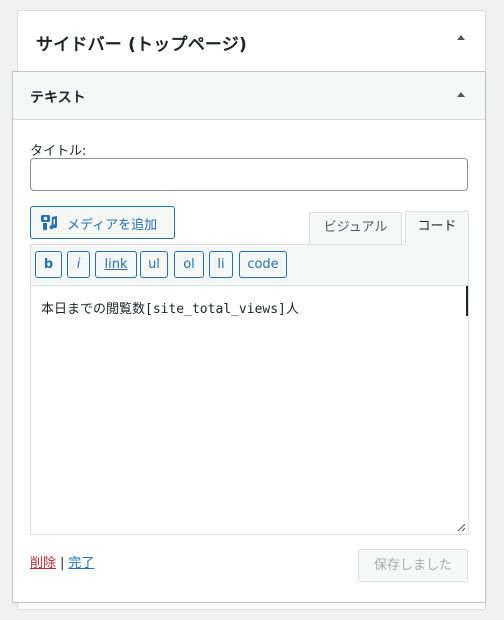  I want to click on quicktags-toolbar: b i link ul ol li code, so click(249, 265).